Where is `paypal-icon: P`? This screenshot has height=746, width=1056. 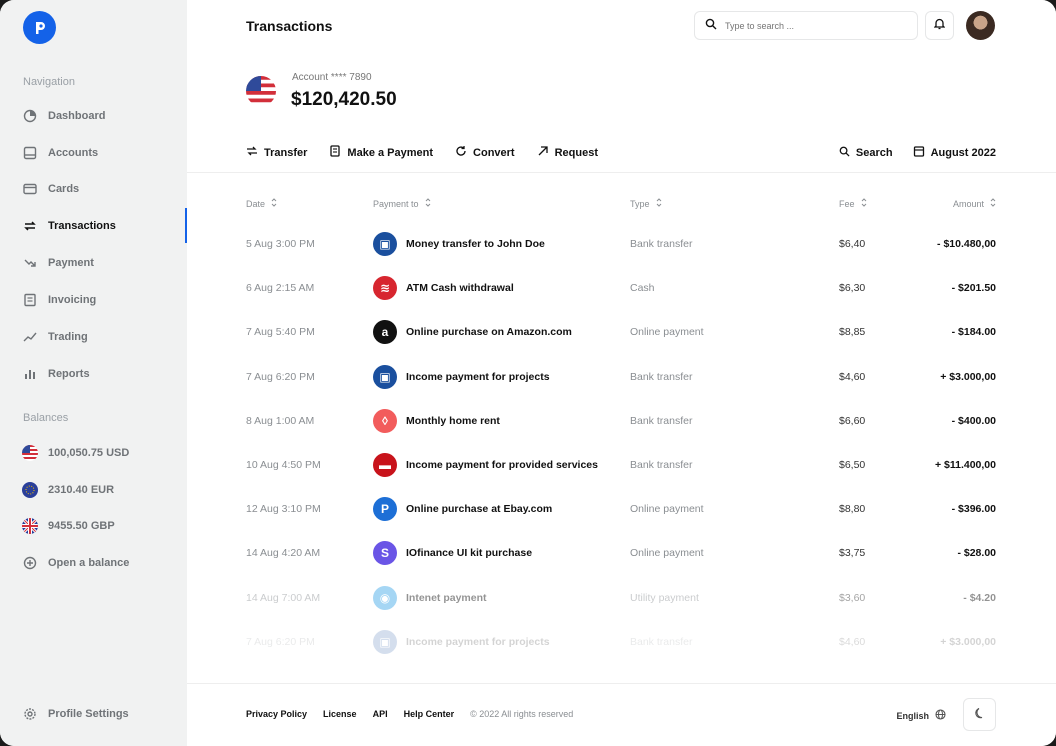
paypal-icon: P is located at coordinates (385, 509).